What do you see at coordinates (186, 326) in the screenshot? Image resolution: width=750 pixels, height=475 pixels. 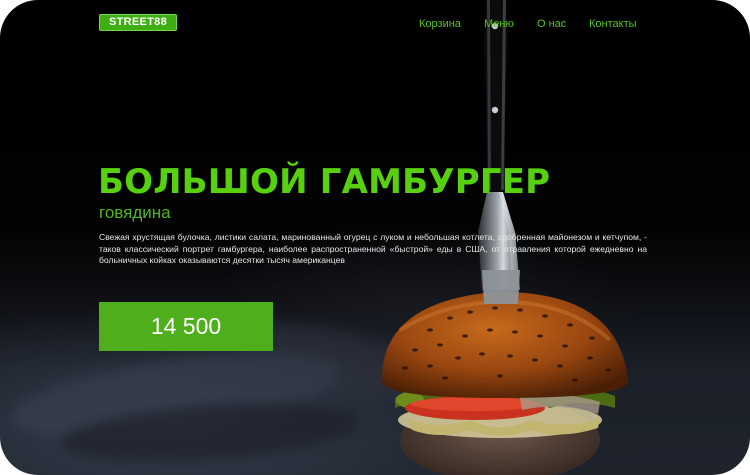 I see `price-button: 14 500` at bounding box center [186, 326].